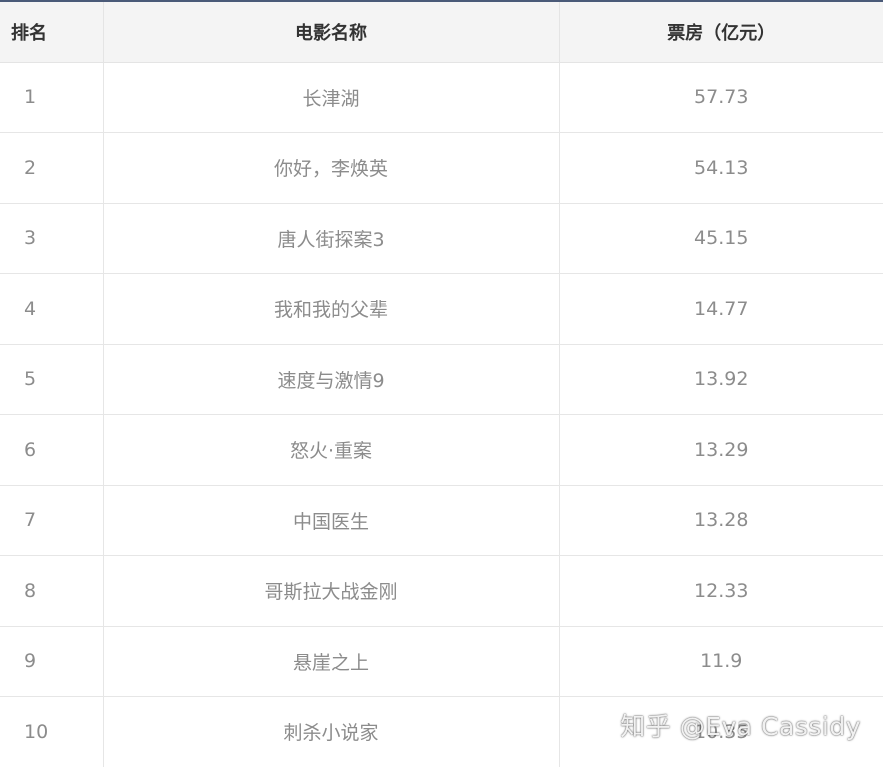 The width and height of the screenshot is (883, 767). I want to click on table-row: 1 长津湖 57.73, so click(441, 97).